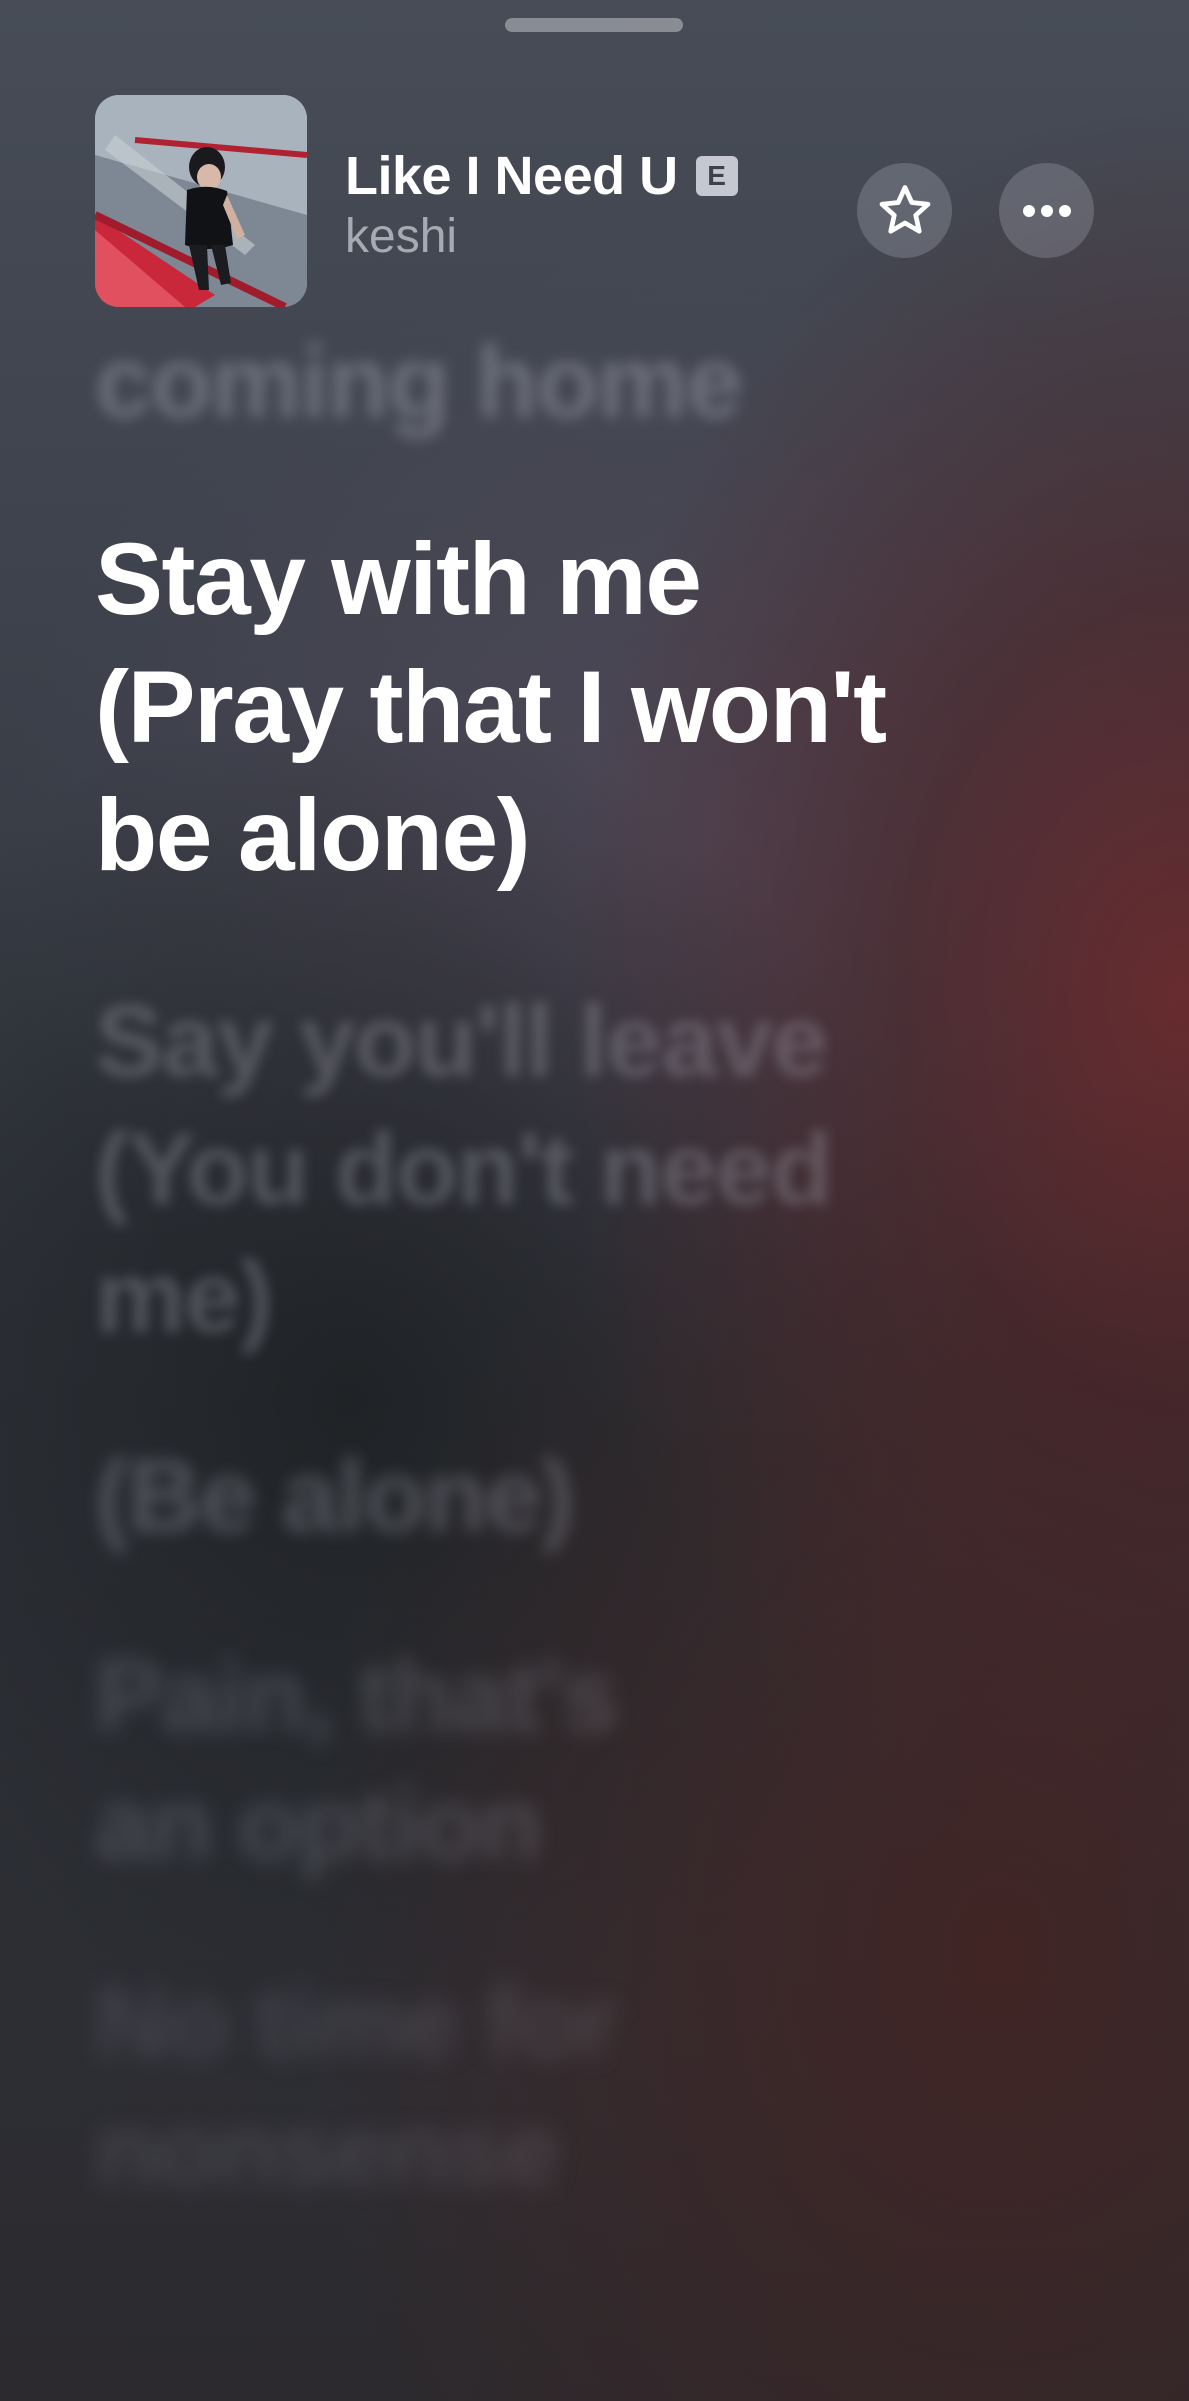  I want to click on lyric-line-past: coming home, so click(419, 385).